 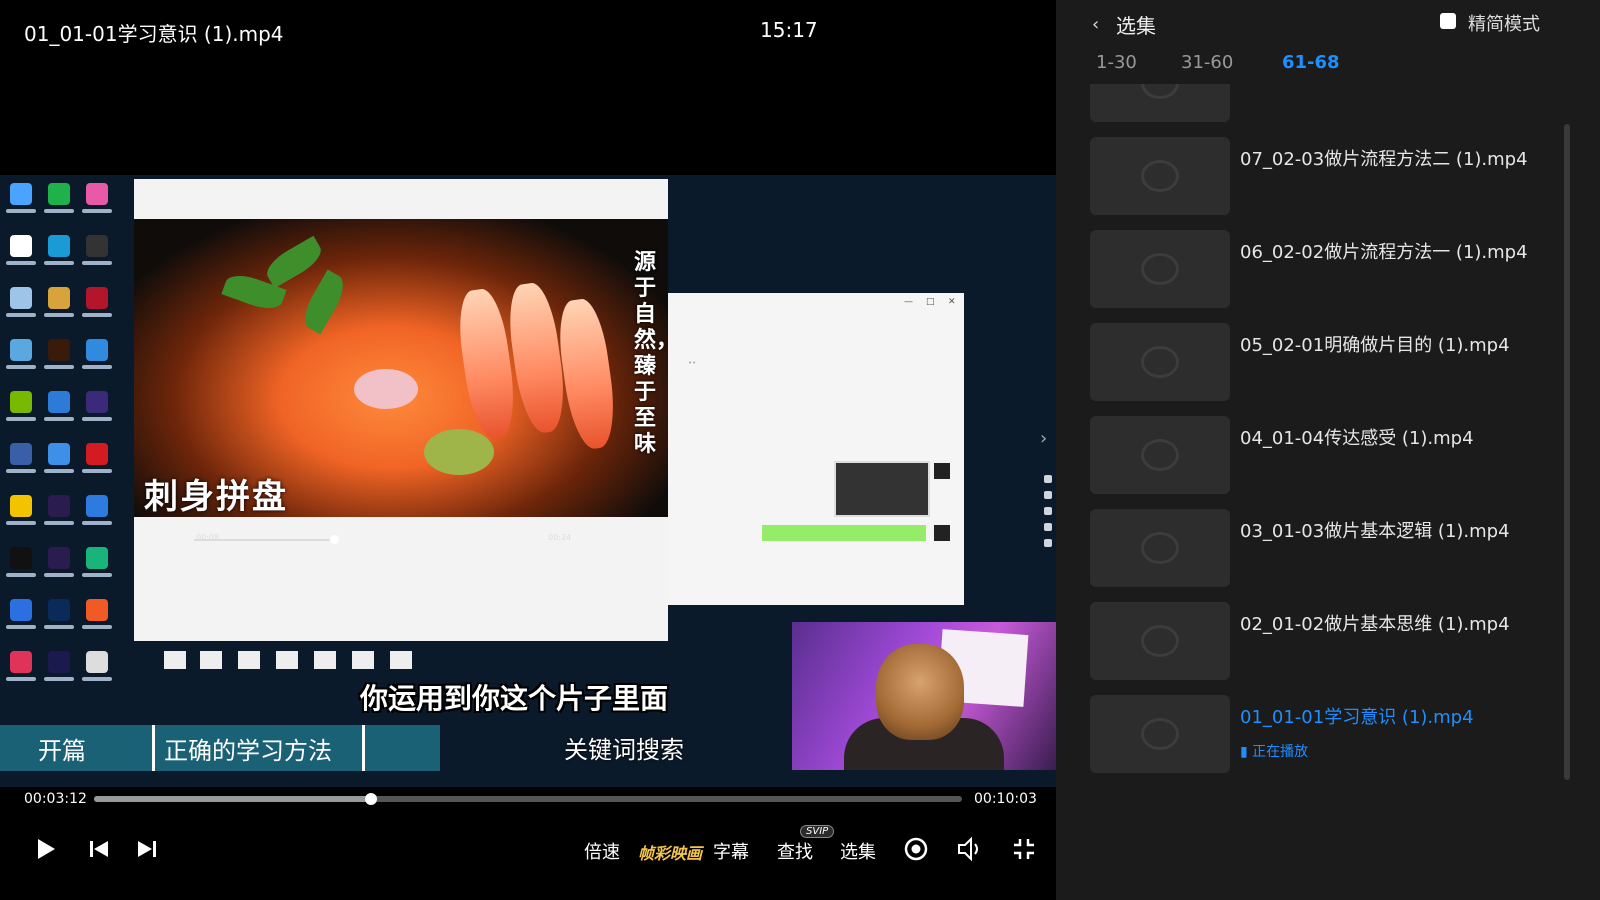 What do you see at coordinates (731, 851) in the screenshot?
I see `captions-button: 字幕` at bounding box center [731, 851].